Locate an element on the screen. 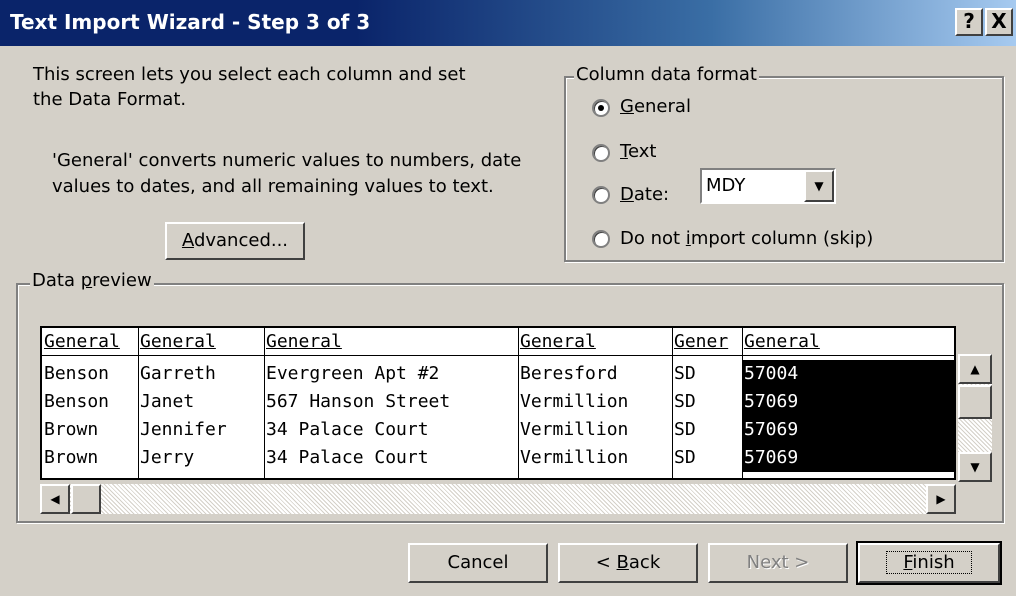 Image resolution: width=1016 pixels, height=596 pixels. advanced-label-key: A is located at coordinates (187, 240).